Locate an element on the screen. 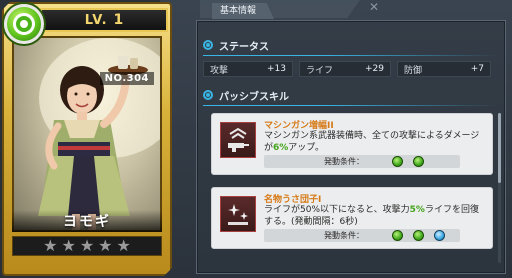 The width and height of the screenshot is (512, 278). stat-value: +29 is located at coordinates (374, 69).